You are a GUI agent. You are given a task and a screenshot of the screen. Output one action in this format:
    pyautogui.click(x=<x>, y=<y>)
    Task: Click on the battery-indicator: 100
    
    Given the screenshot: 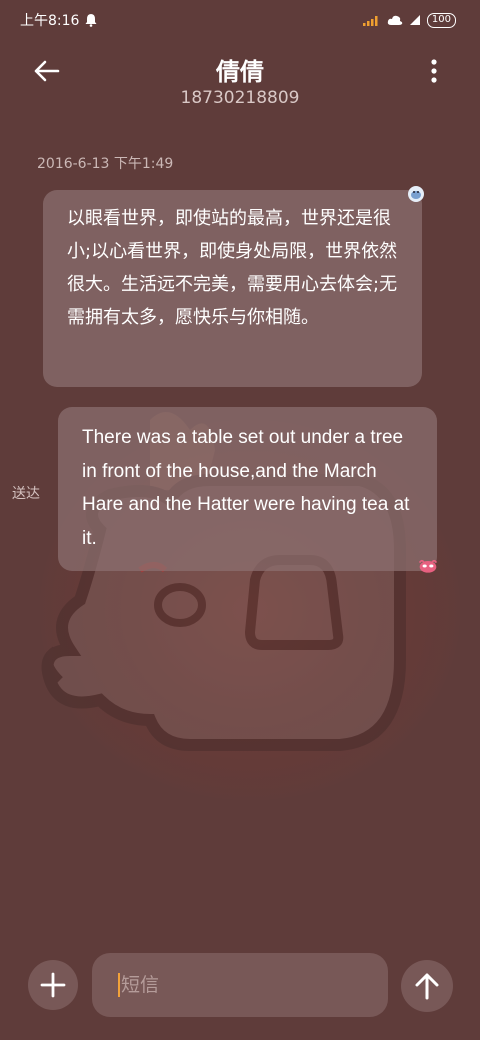 What is the action you would take?
    pyautogui.click(x=441, y=20)
    